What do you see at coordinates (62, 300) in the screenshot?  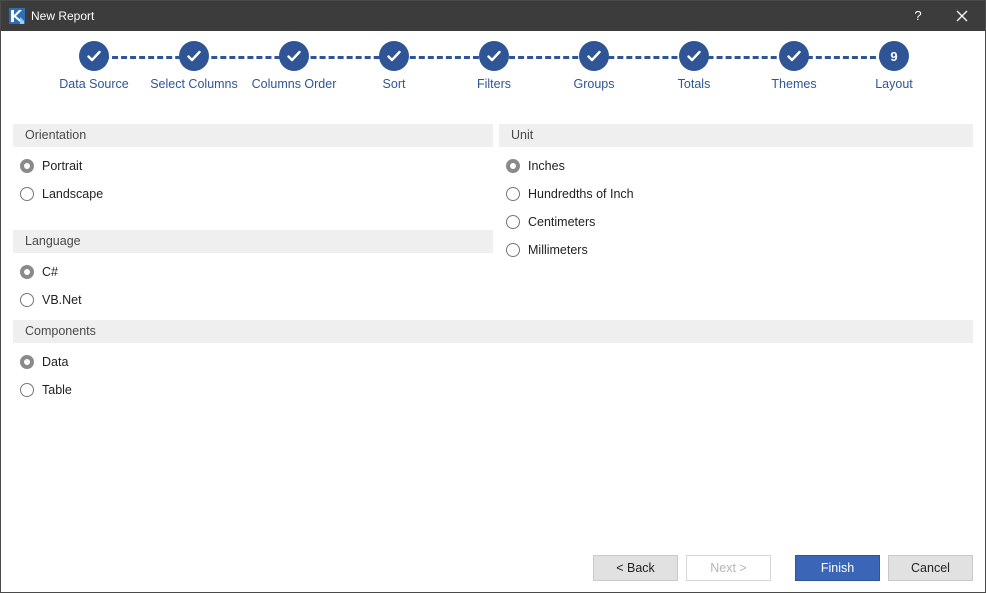 I see `radio-label: VB.Net` at bounding box center [62, 300].